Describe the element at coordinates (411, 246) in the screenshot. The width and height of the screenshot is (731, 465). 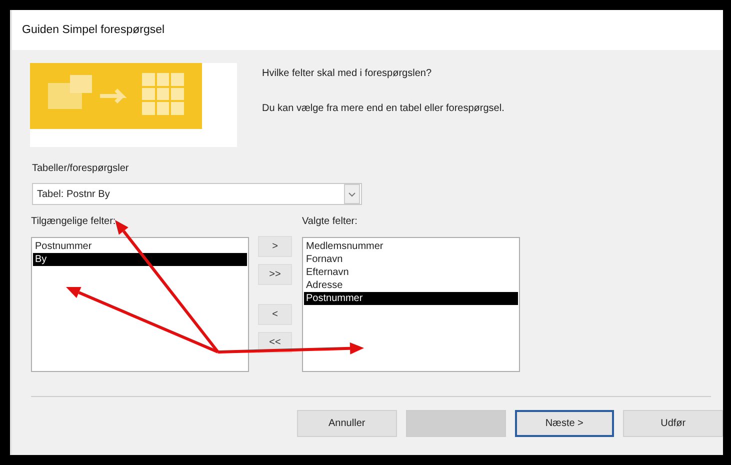
I see `list-item: Medlemsnummer` at that location.